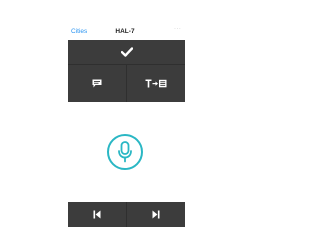 This screenshot has width=320, height=250. I want to click on command-panel, so click(126, 71).